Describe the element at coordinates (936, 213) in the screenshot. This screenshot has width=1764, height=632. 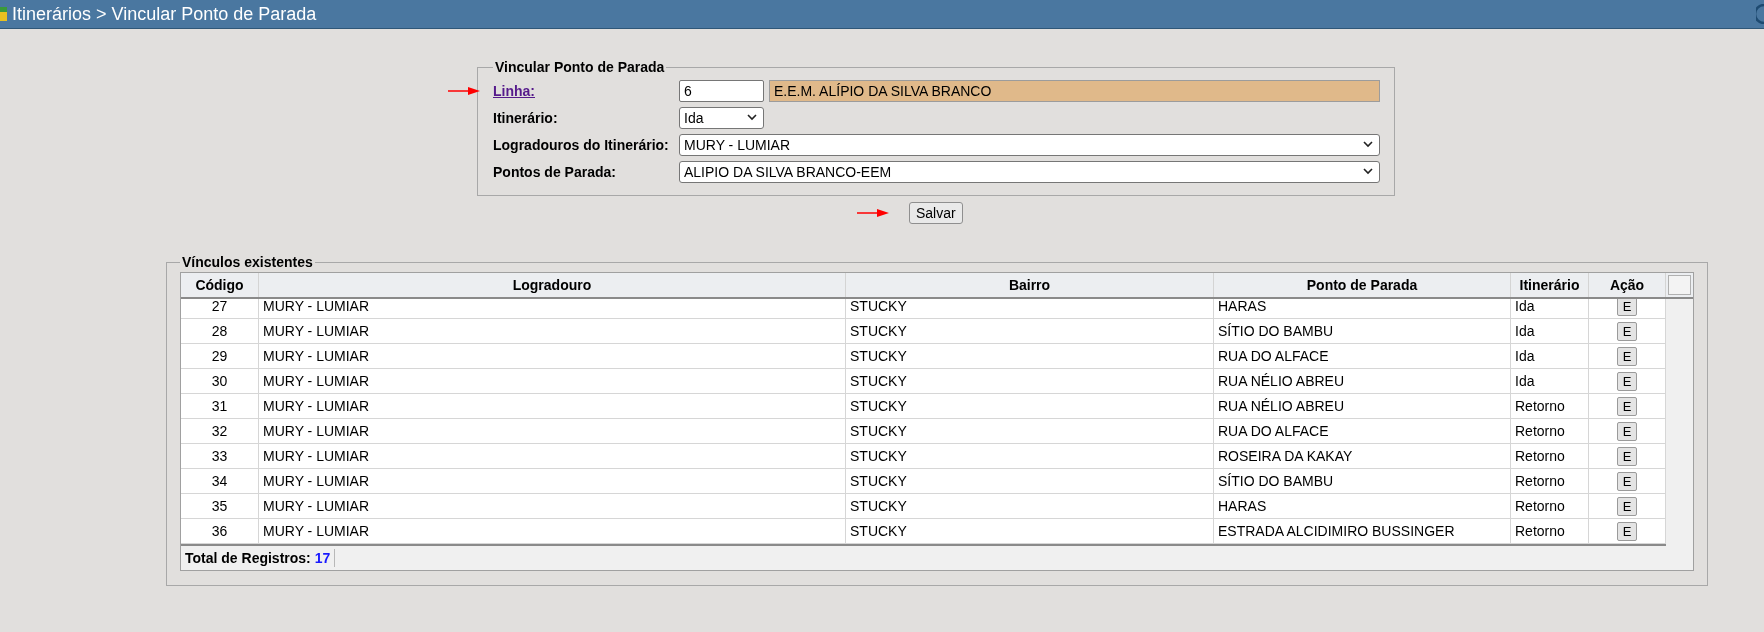
I see `save-button: Salvar` at that location.